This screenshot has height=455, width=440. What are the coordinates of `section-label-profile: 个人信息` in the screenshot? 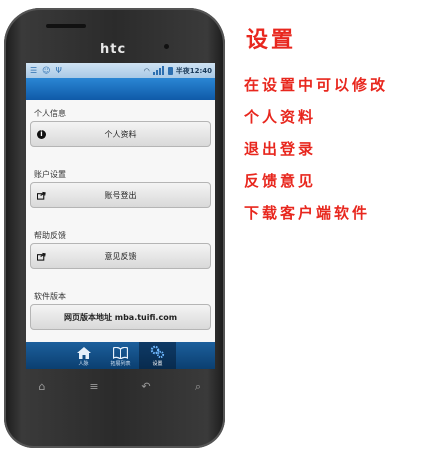 It's located at (50, 113).